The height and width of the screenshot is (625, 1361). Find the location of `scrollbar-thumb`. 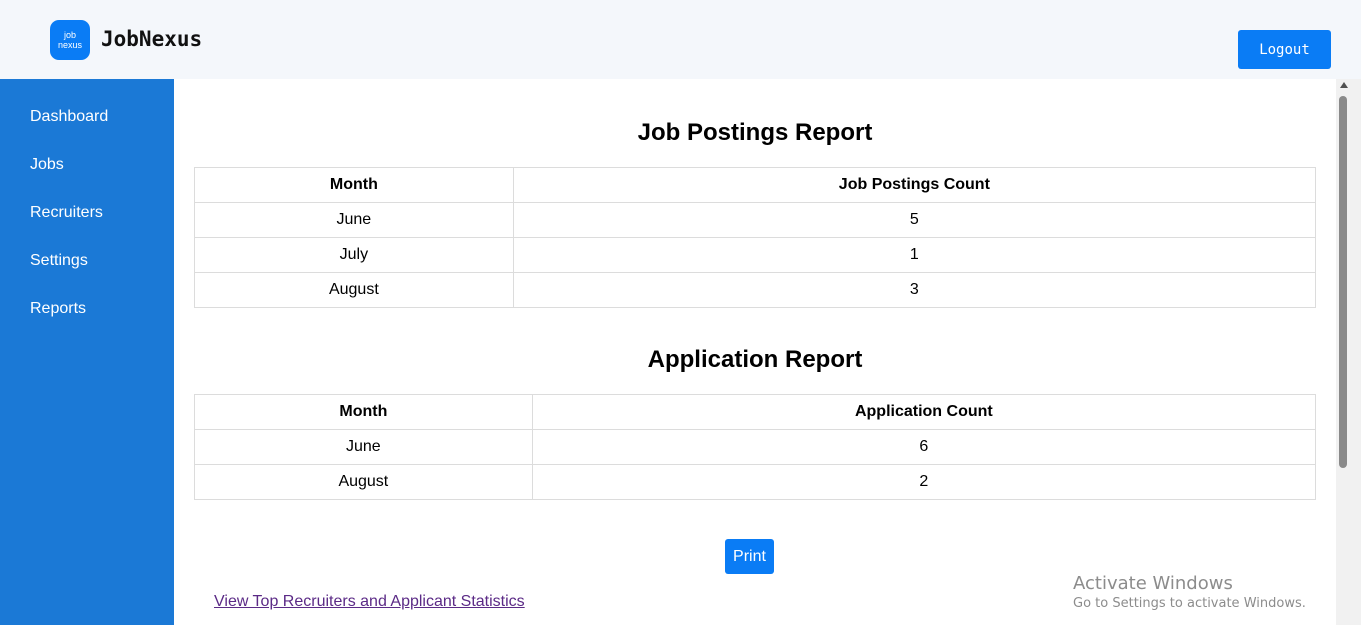

scrollbar-thumb is located at coordinates (1343, 282).